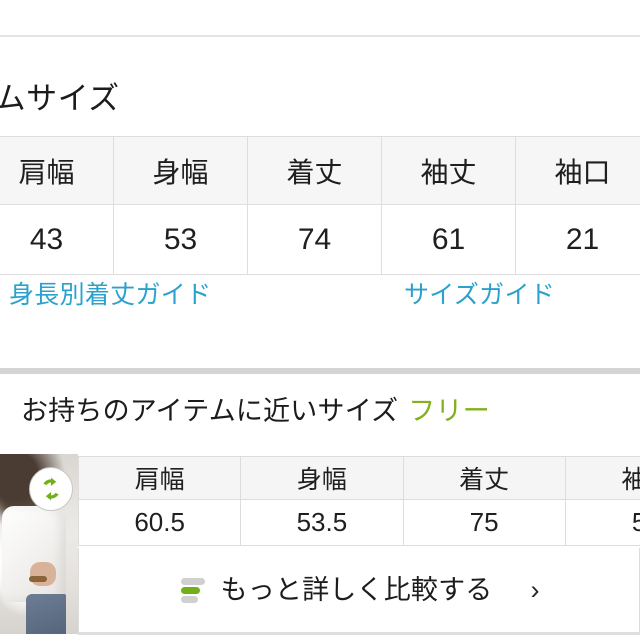 This screenshot has height=640, width=640. I want to click on cell-cuff: 21, so click(577, 239).